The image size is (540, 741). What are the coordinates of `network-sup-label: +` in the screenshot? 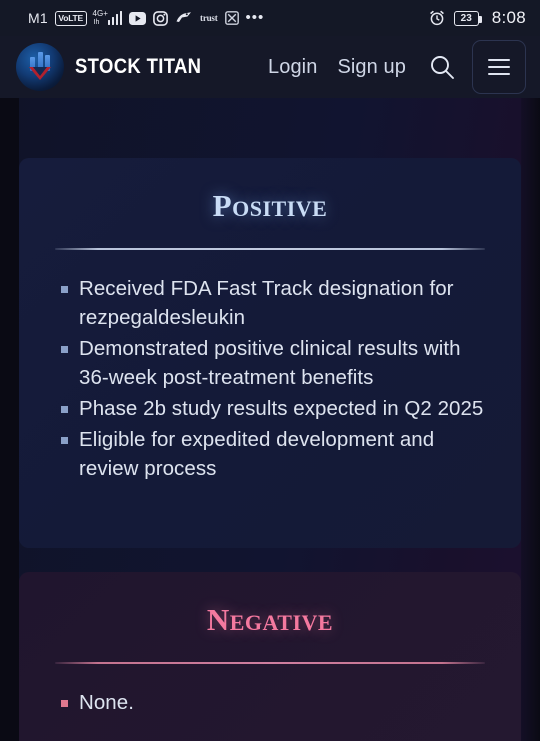 It's located at (105, 13).